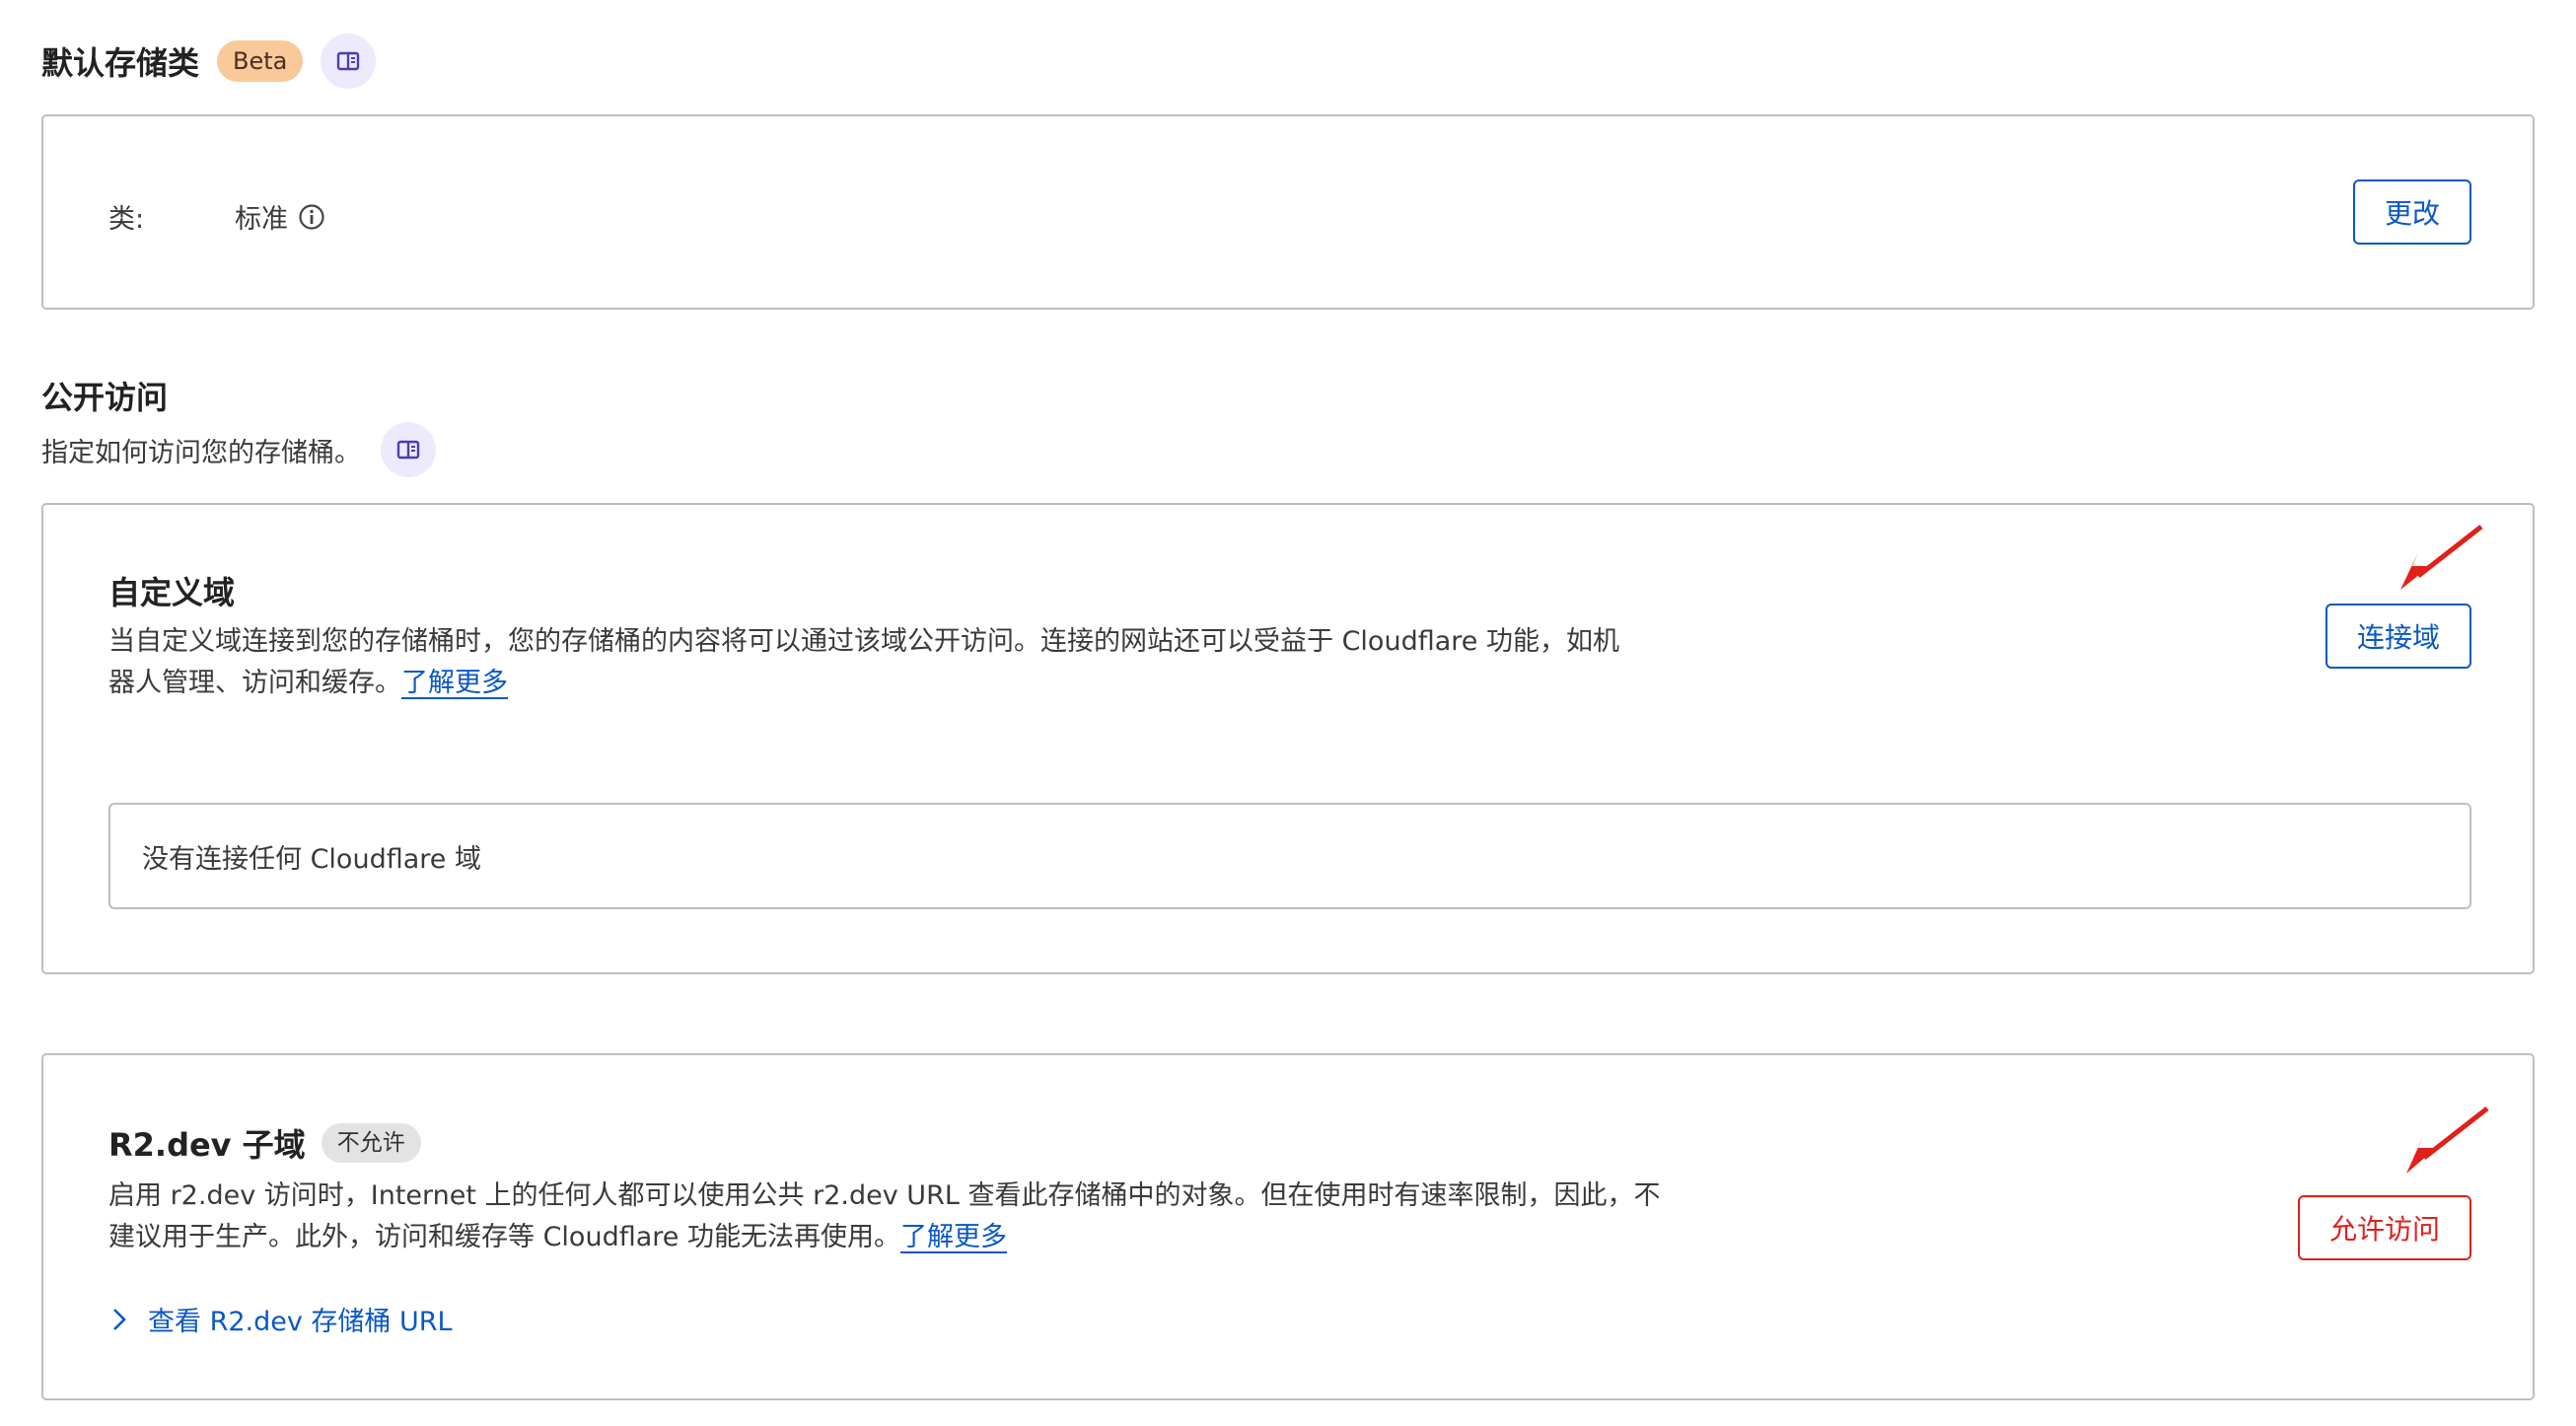 The height and width of the screenshot is (1426, 2576). I want to click on view-r2-url-toggle: 查看 R2.dev 存储桶 URL, so click(280, 1319).